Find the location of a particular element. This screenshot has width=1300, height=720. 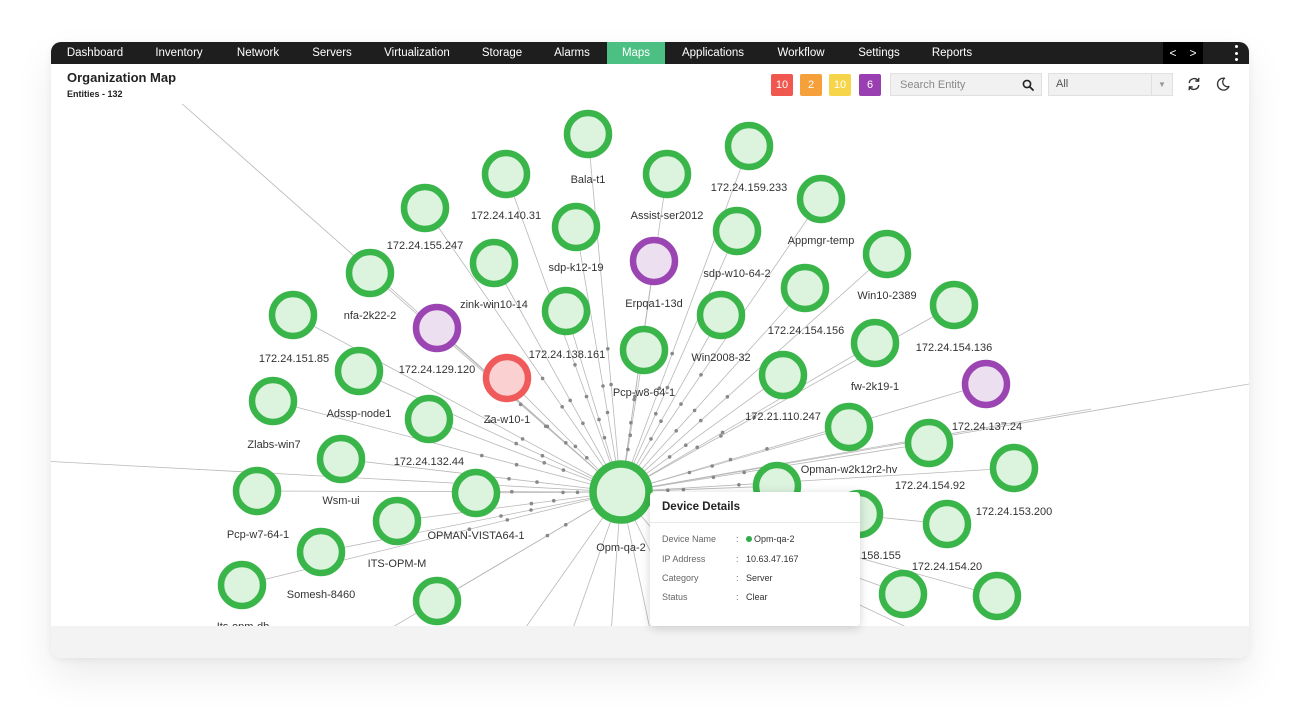

device-node: Adssp-node1 is located at coordinates (359, 383).